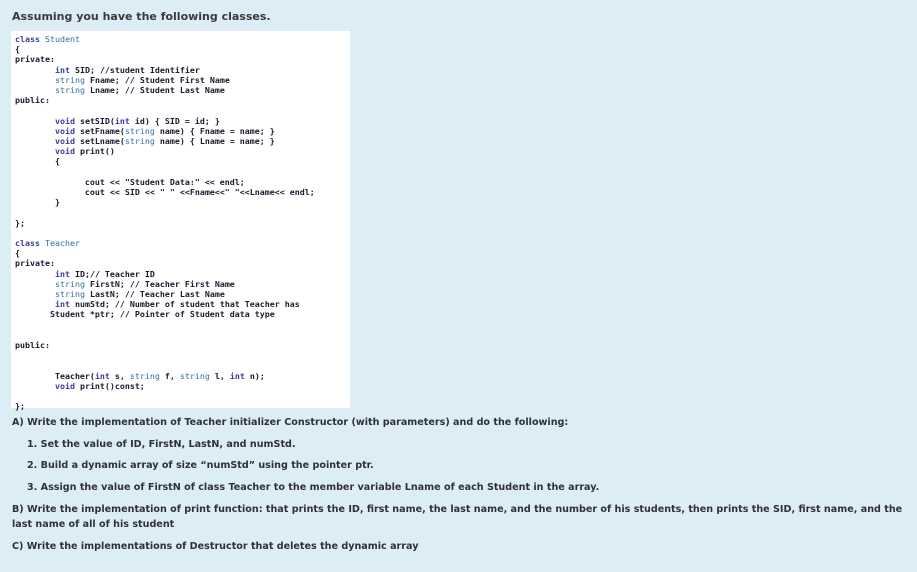 This screenshot has height=572, width=917. What do you see at coordinates (141, 16) in the screenshot?
I see `heading: Assuming you have the following classes.` at bounding box center [141, 16].